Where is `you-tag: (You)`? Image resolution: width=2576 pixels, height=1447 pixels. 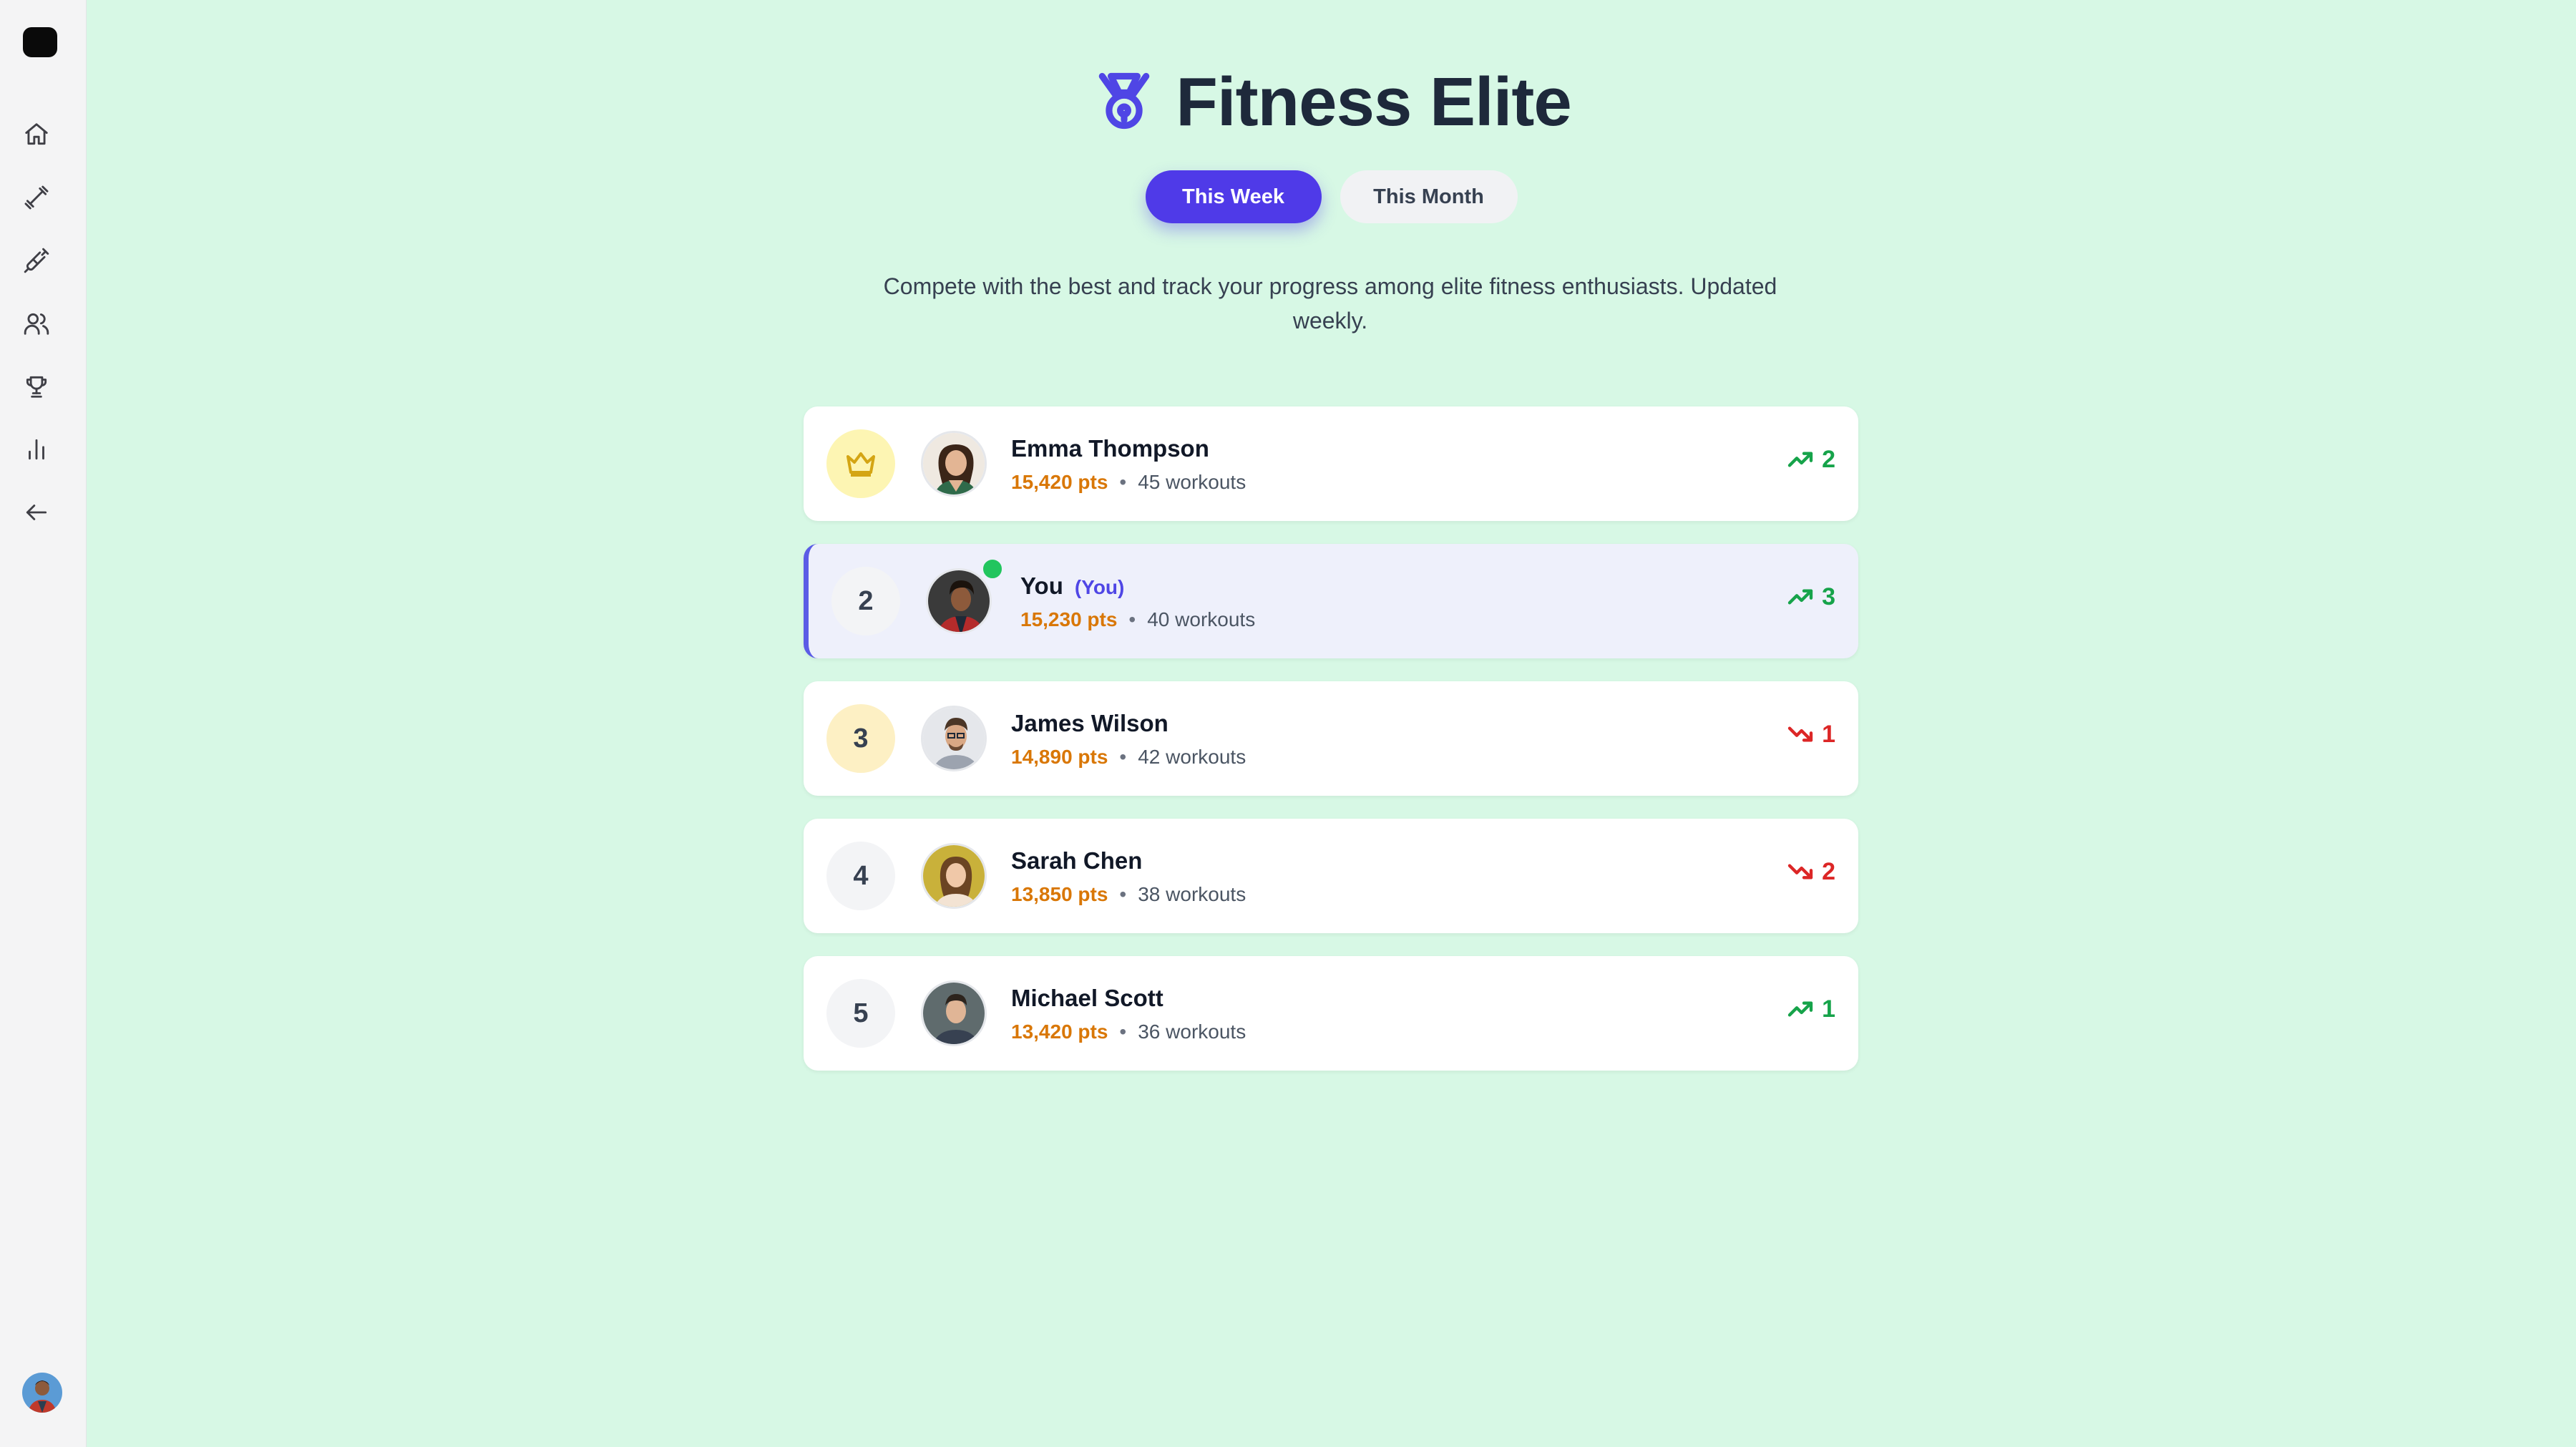 you-tag: (You) is located at coordinates (1099, 587).